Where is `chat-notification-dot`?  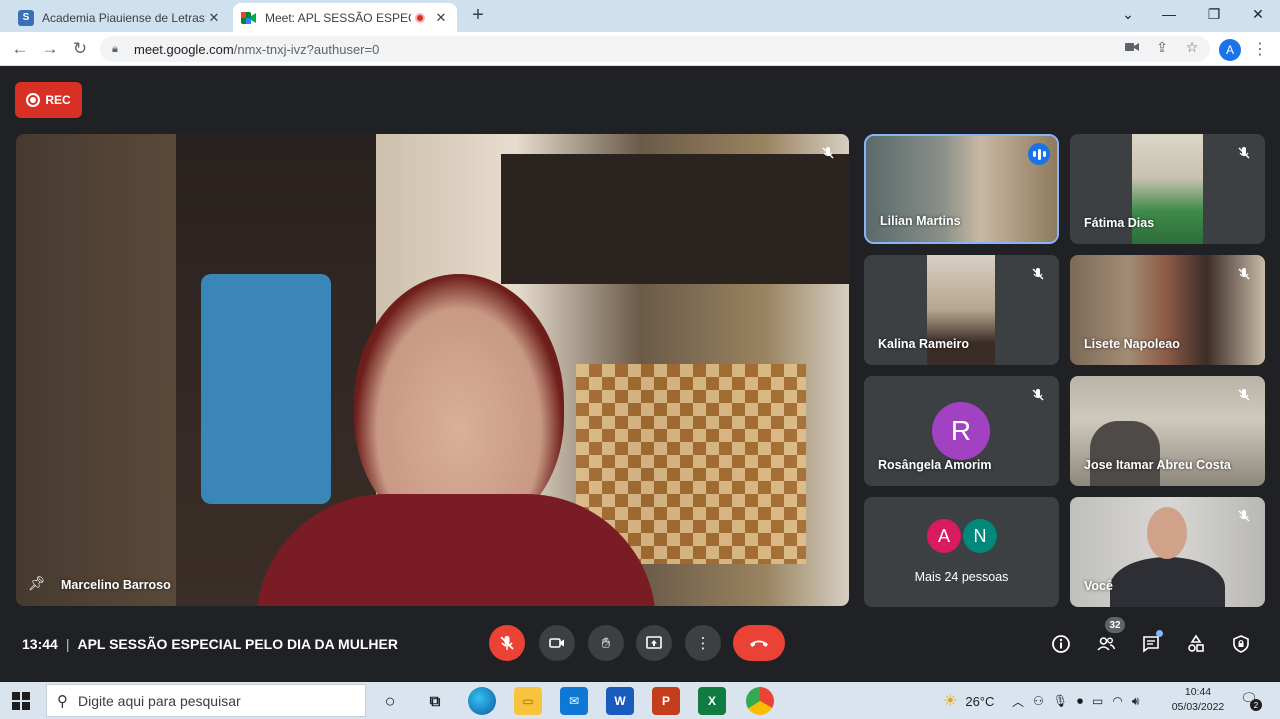
chat-notification-dot is located at coordinates (1159, 633).